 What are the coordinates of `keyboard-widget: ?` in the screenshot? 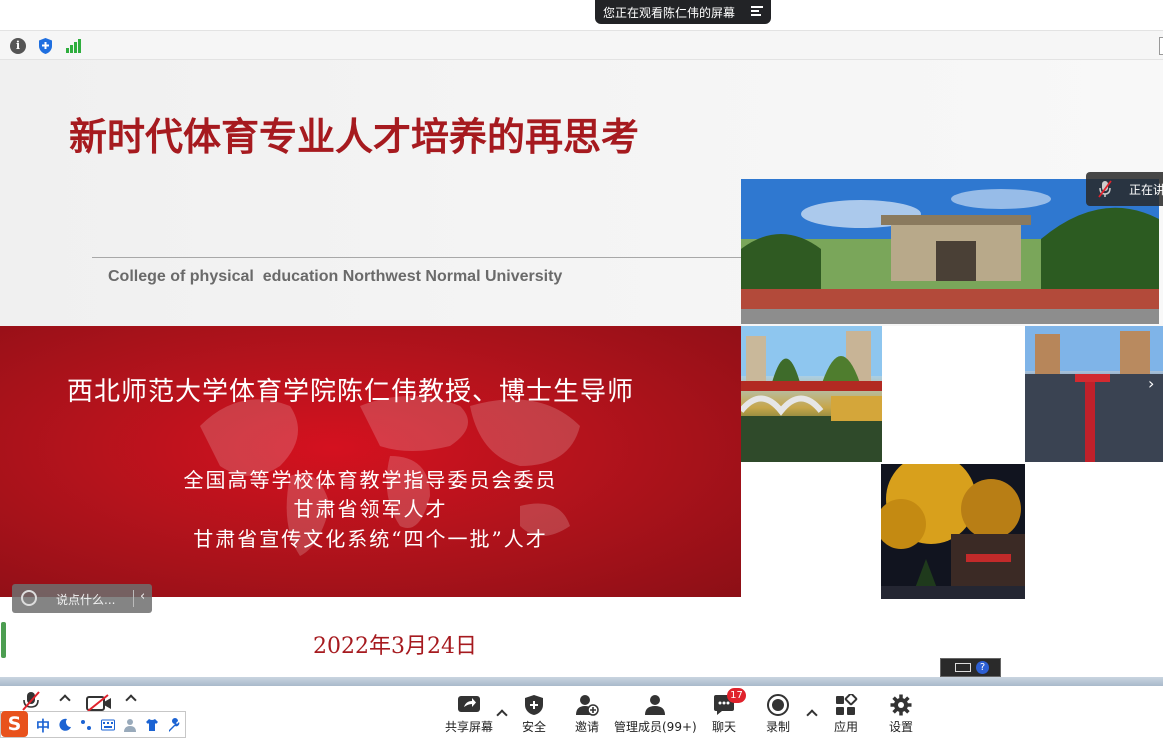 It's located at (970, 667).